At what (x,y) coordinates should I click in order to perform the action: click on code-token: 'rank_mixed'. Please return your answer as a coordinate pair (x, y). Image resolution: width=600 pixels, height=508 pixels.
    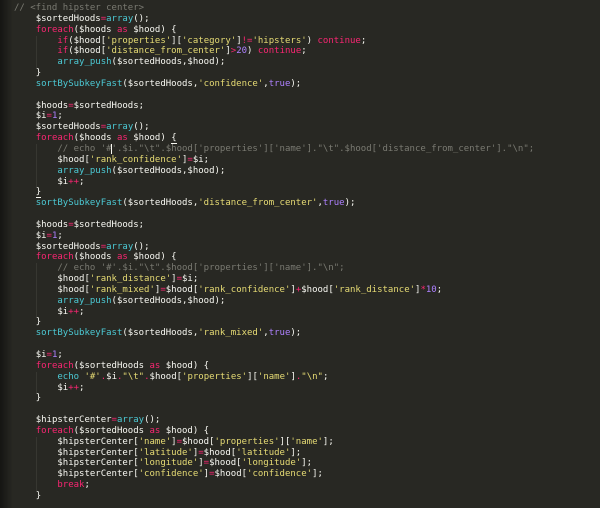
    Looking at the image, I should click on (231, 333).